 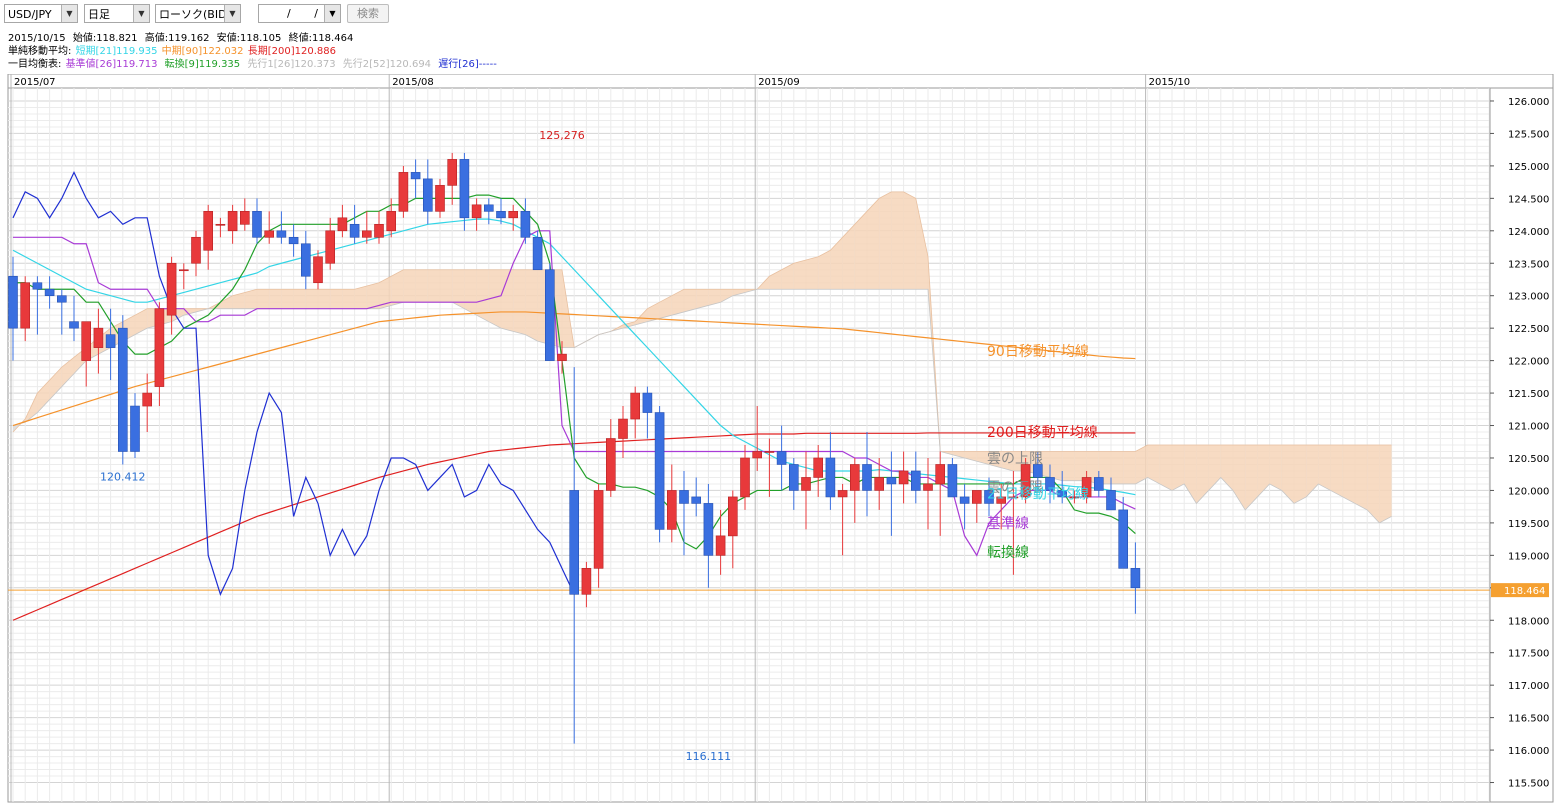 I want to click on y-tick-label: 122.500, so click(x=1528, y=329).